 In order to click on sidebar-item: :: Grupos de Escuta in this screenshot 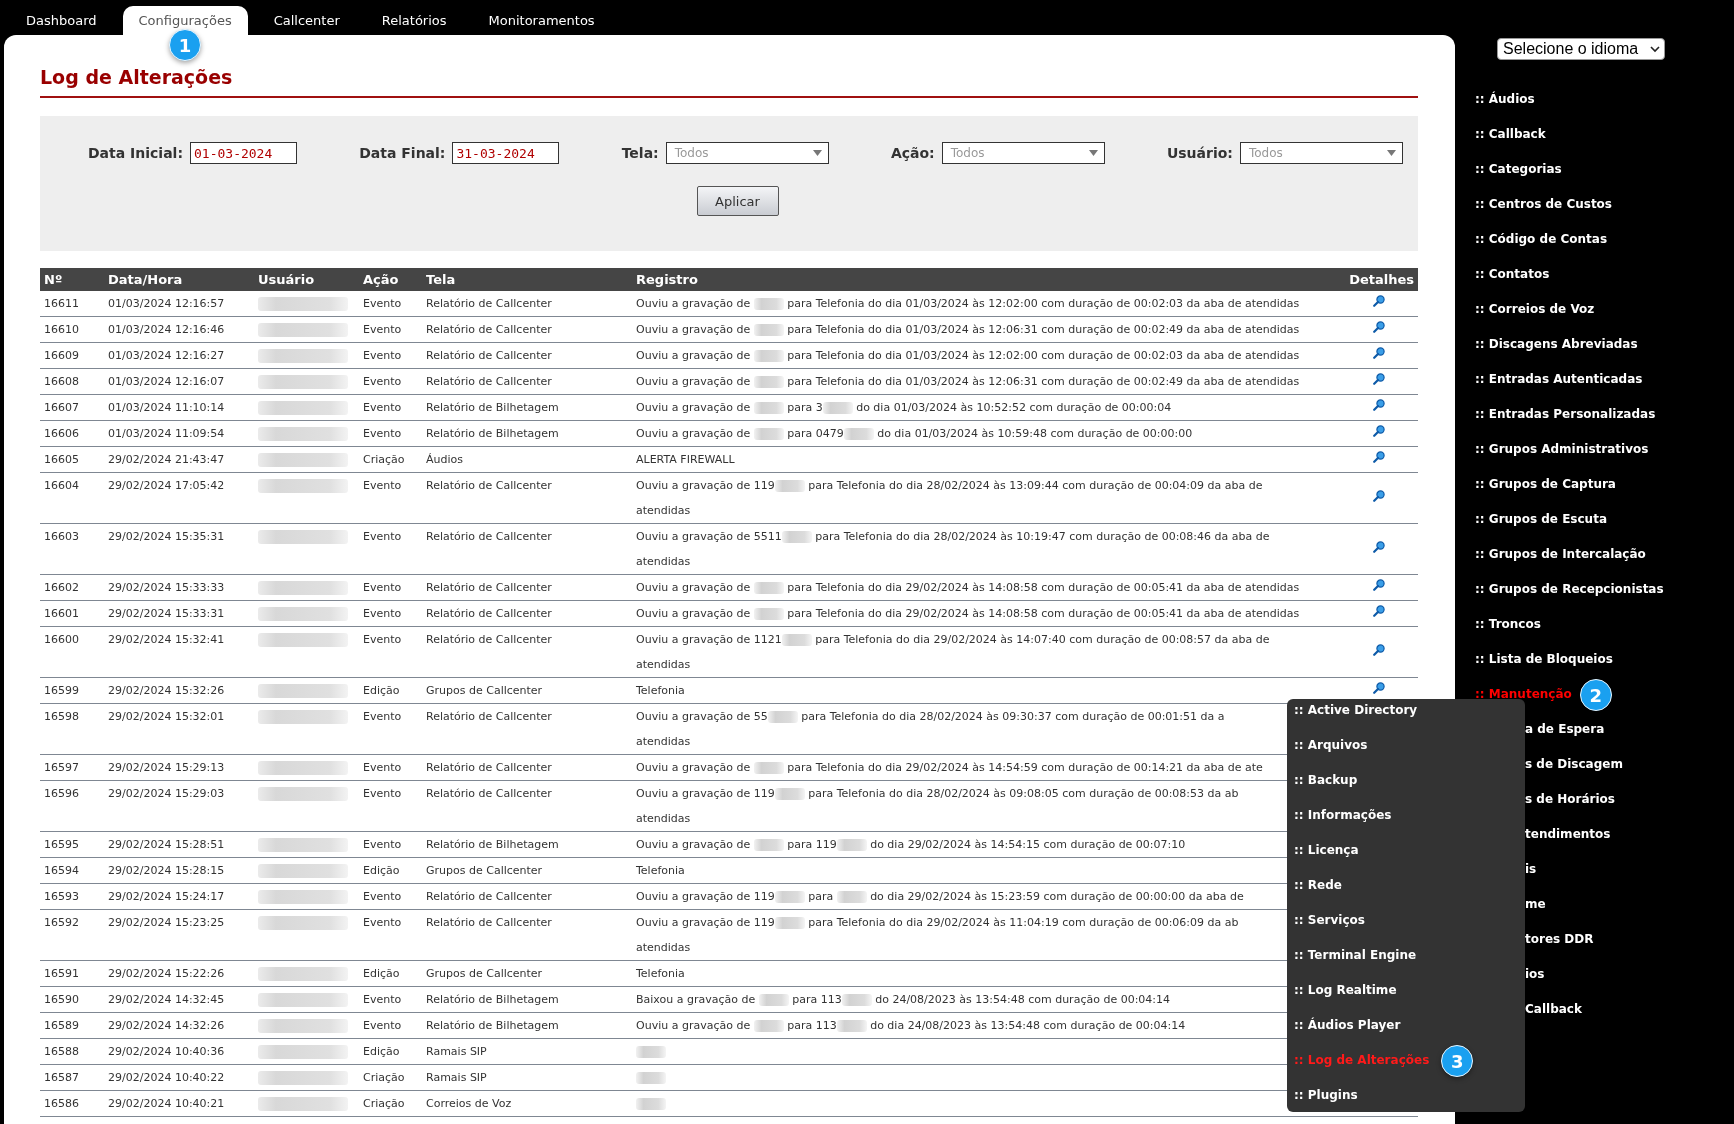, I will do `click(1541, 519)`.